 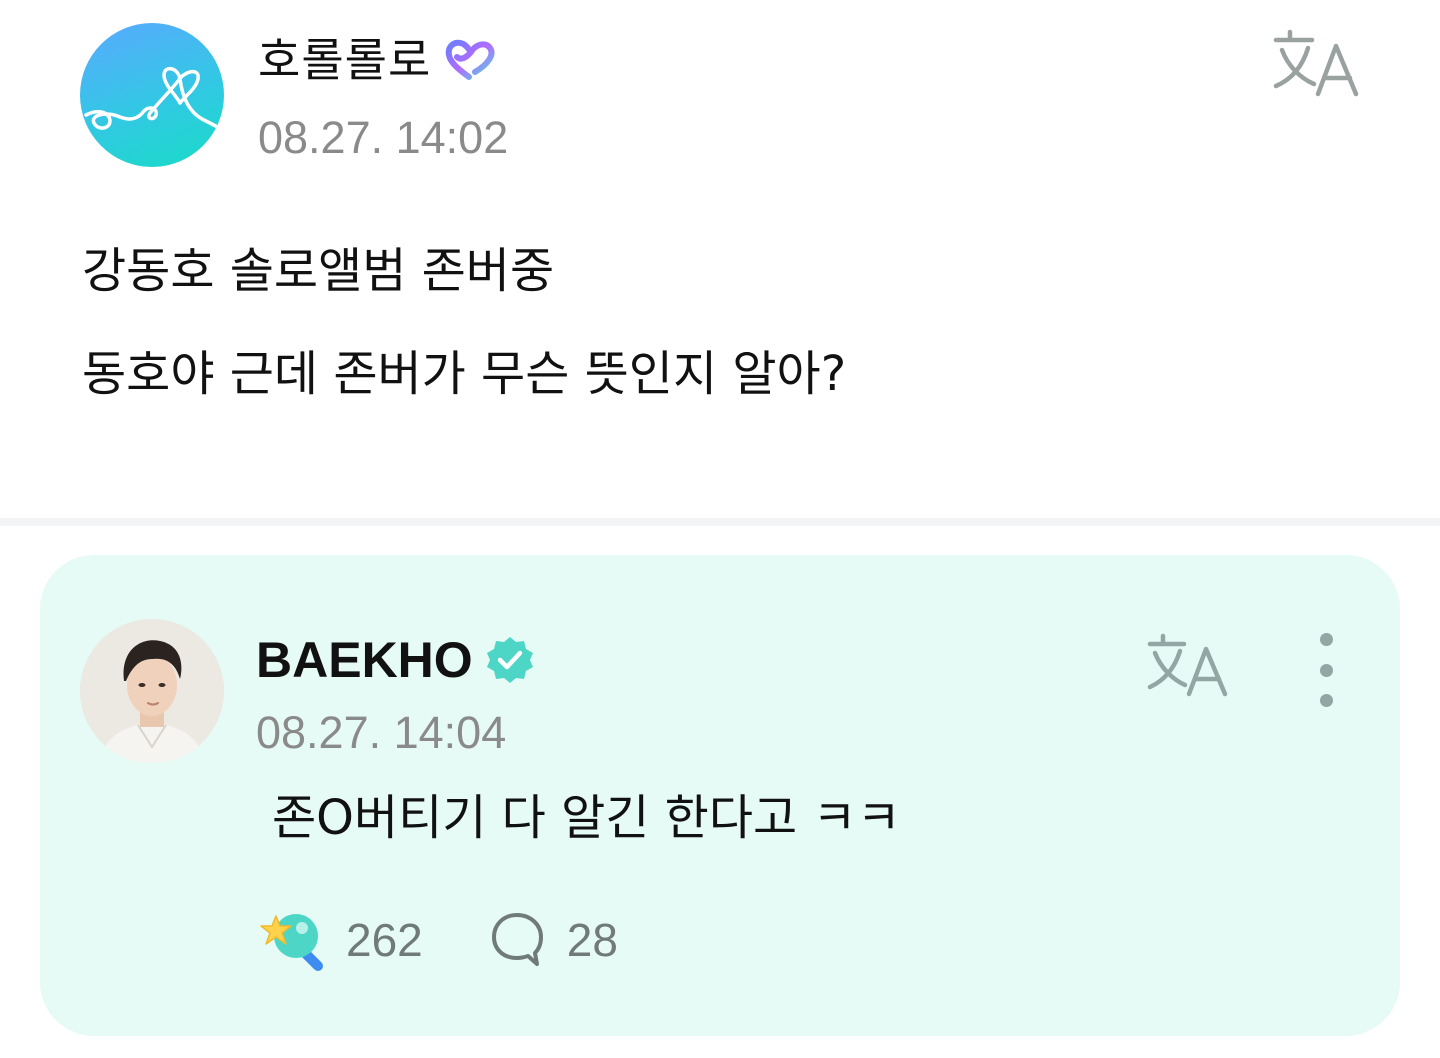 What do you see at coordinates (517, 939) in the screenshot?
I see `speech-bubble-icon` at bounding box center [517, 939].